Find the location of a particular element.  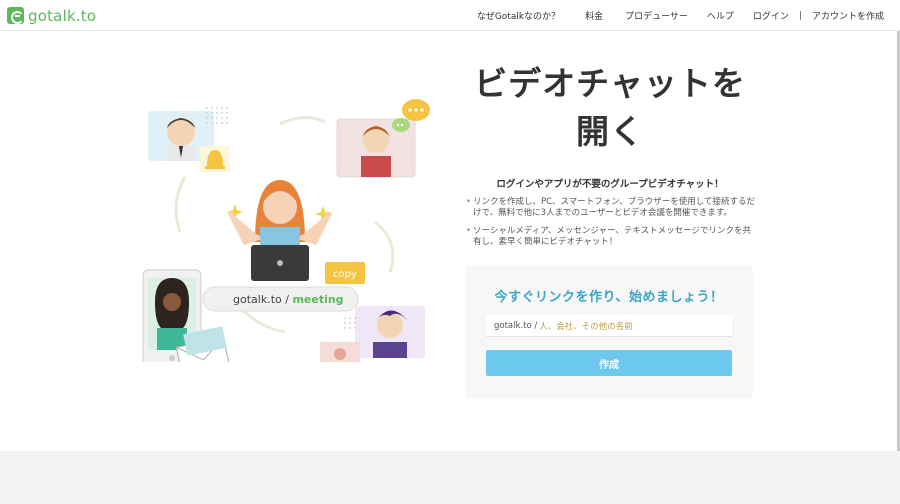

input-placeholder: 人、会社、その他の名前 is located at coordinates (586, 326).